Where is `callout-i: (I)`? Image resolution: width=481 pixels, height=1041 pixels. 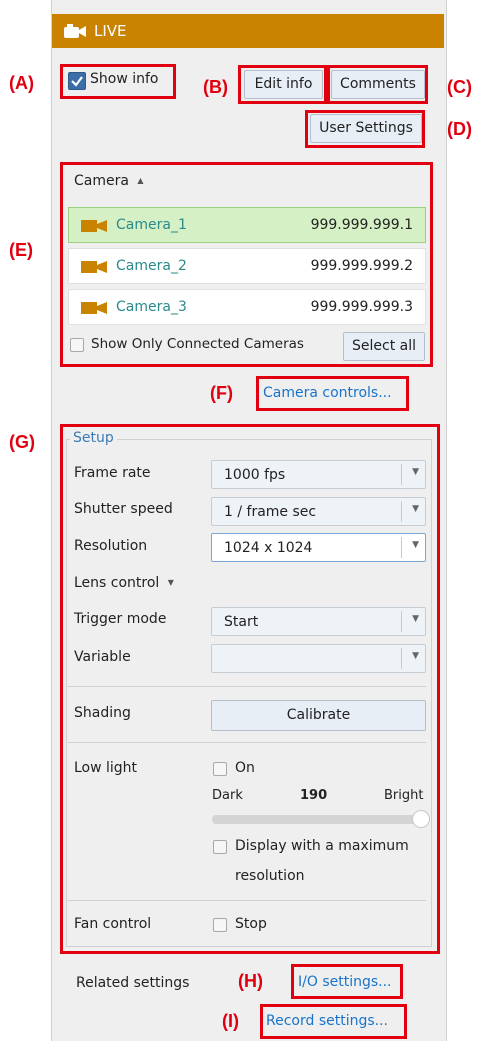
callout-i: (I) is located at coordinates (230, 1021).